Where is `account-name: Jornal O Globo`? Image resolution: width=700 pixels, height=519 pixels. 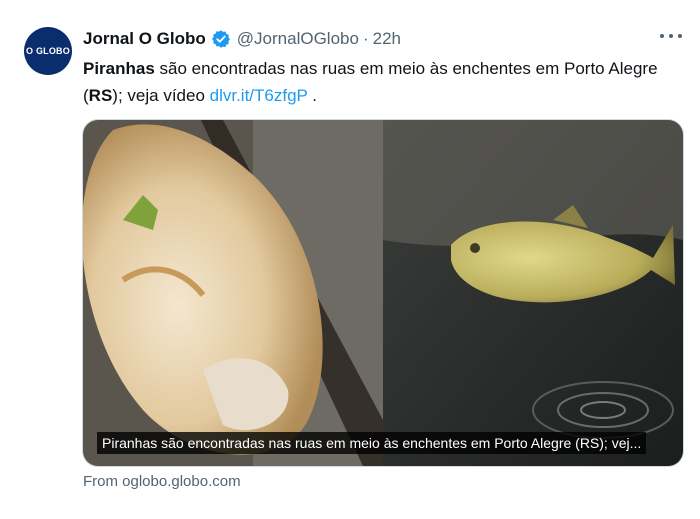
account-name: Jornal O Globo is located at coordinates (144, 39).